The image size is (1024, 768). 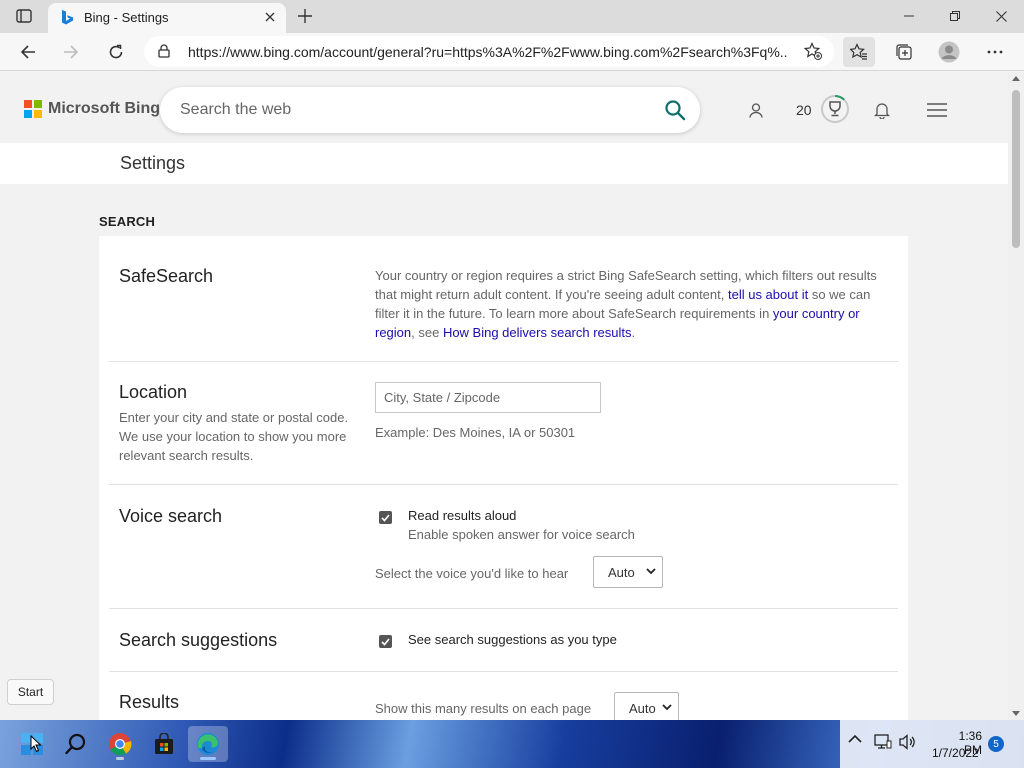 What do you see at coordinates (33, 109) in the screenshot?
I see `microsoft-logo-icon` at bounding box center [33, 109].